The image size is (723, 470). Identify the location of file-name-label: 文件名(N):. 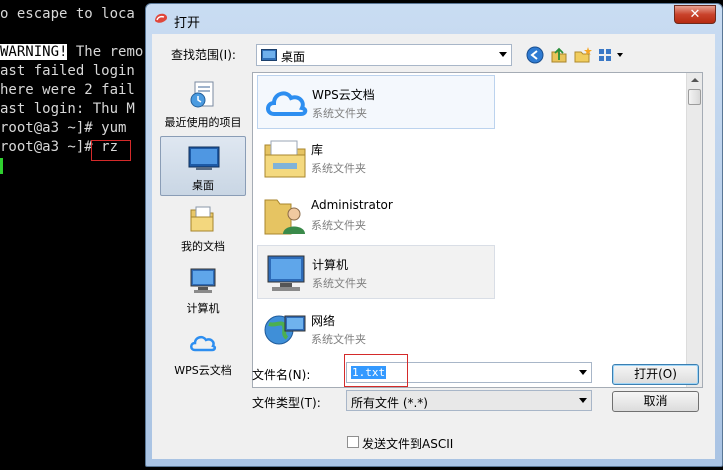
(281, 375).